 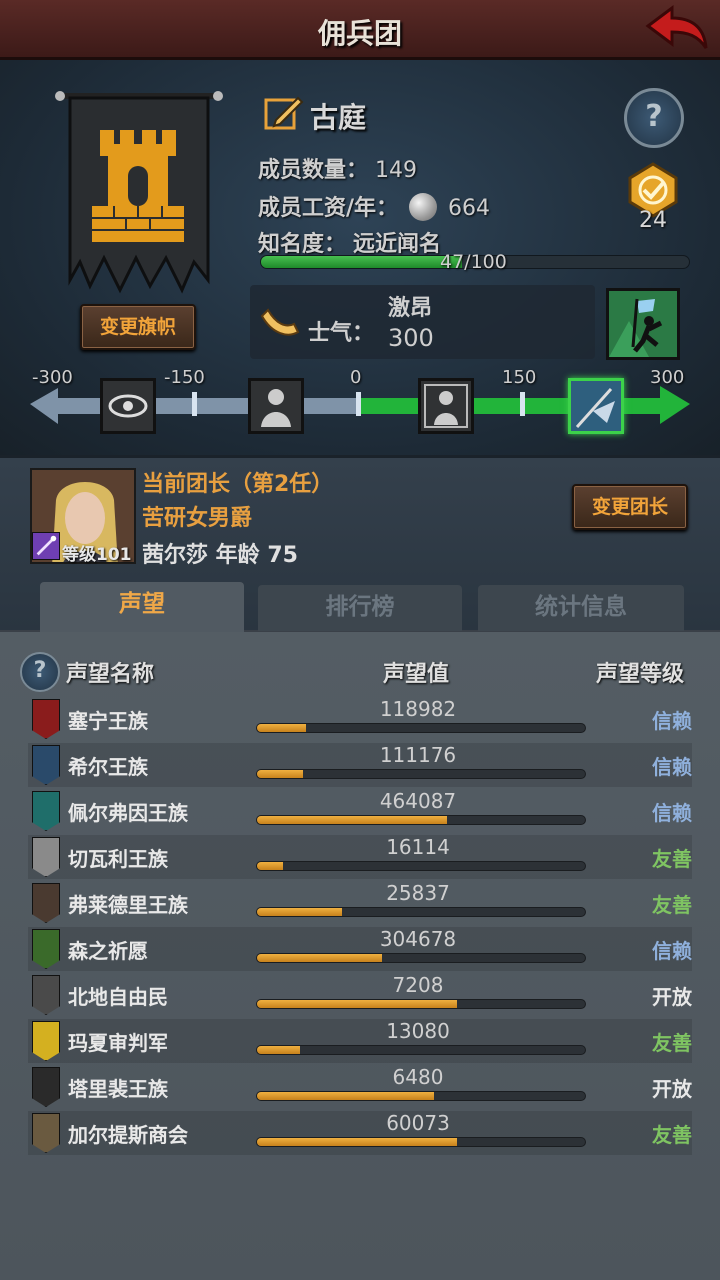 I want to click on column-header-level: 声望等级, so click(x=640, y=674).